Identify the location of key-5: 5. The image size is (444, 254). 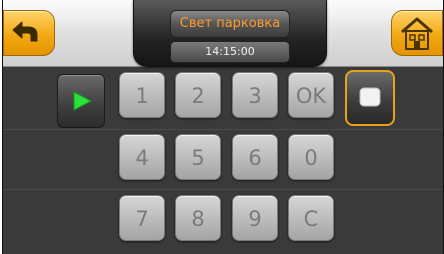
(198, 157).